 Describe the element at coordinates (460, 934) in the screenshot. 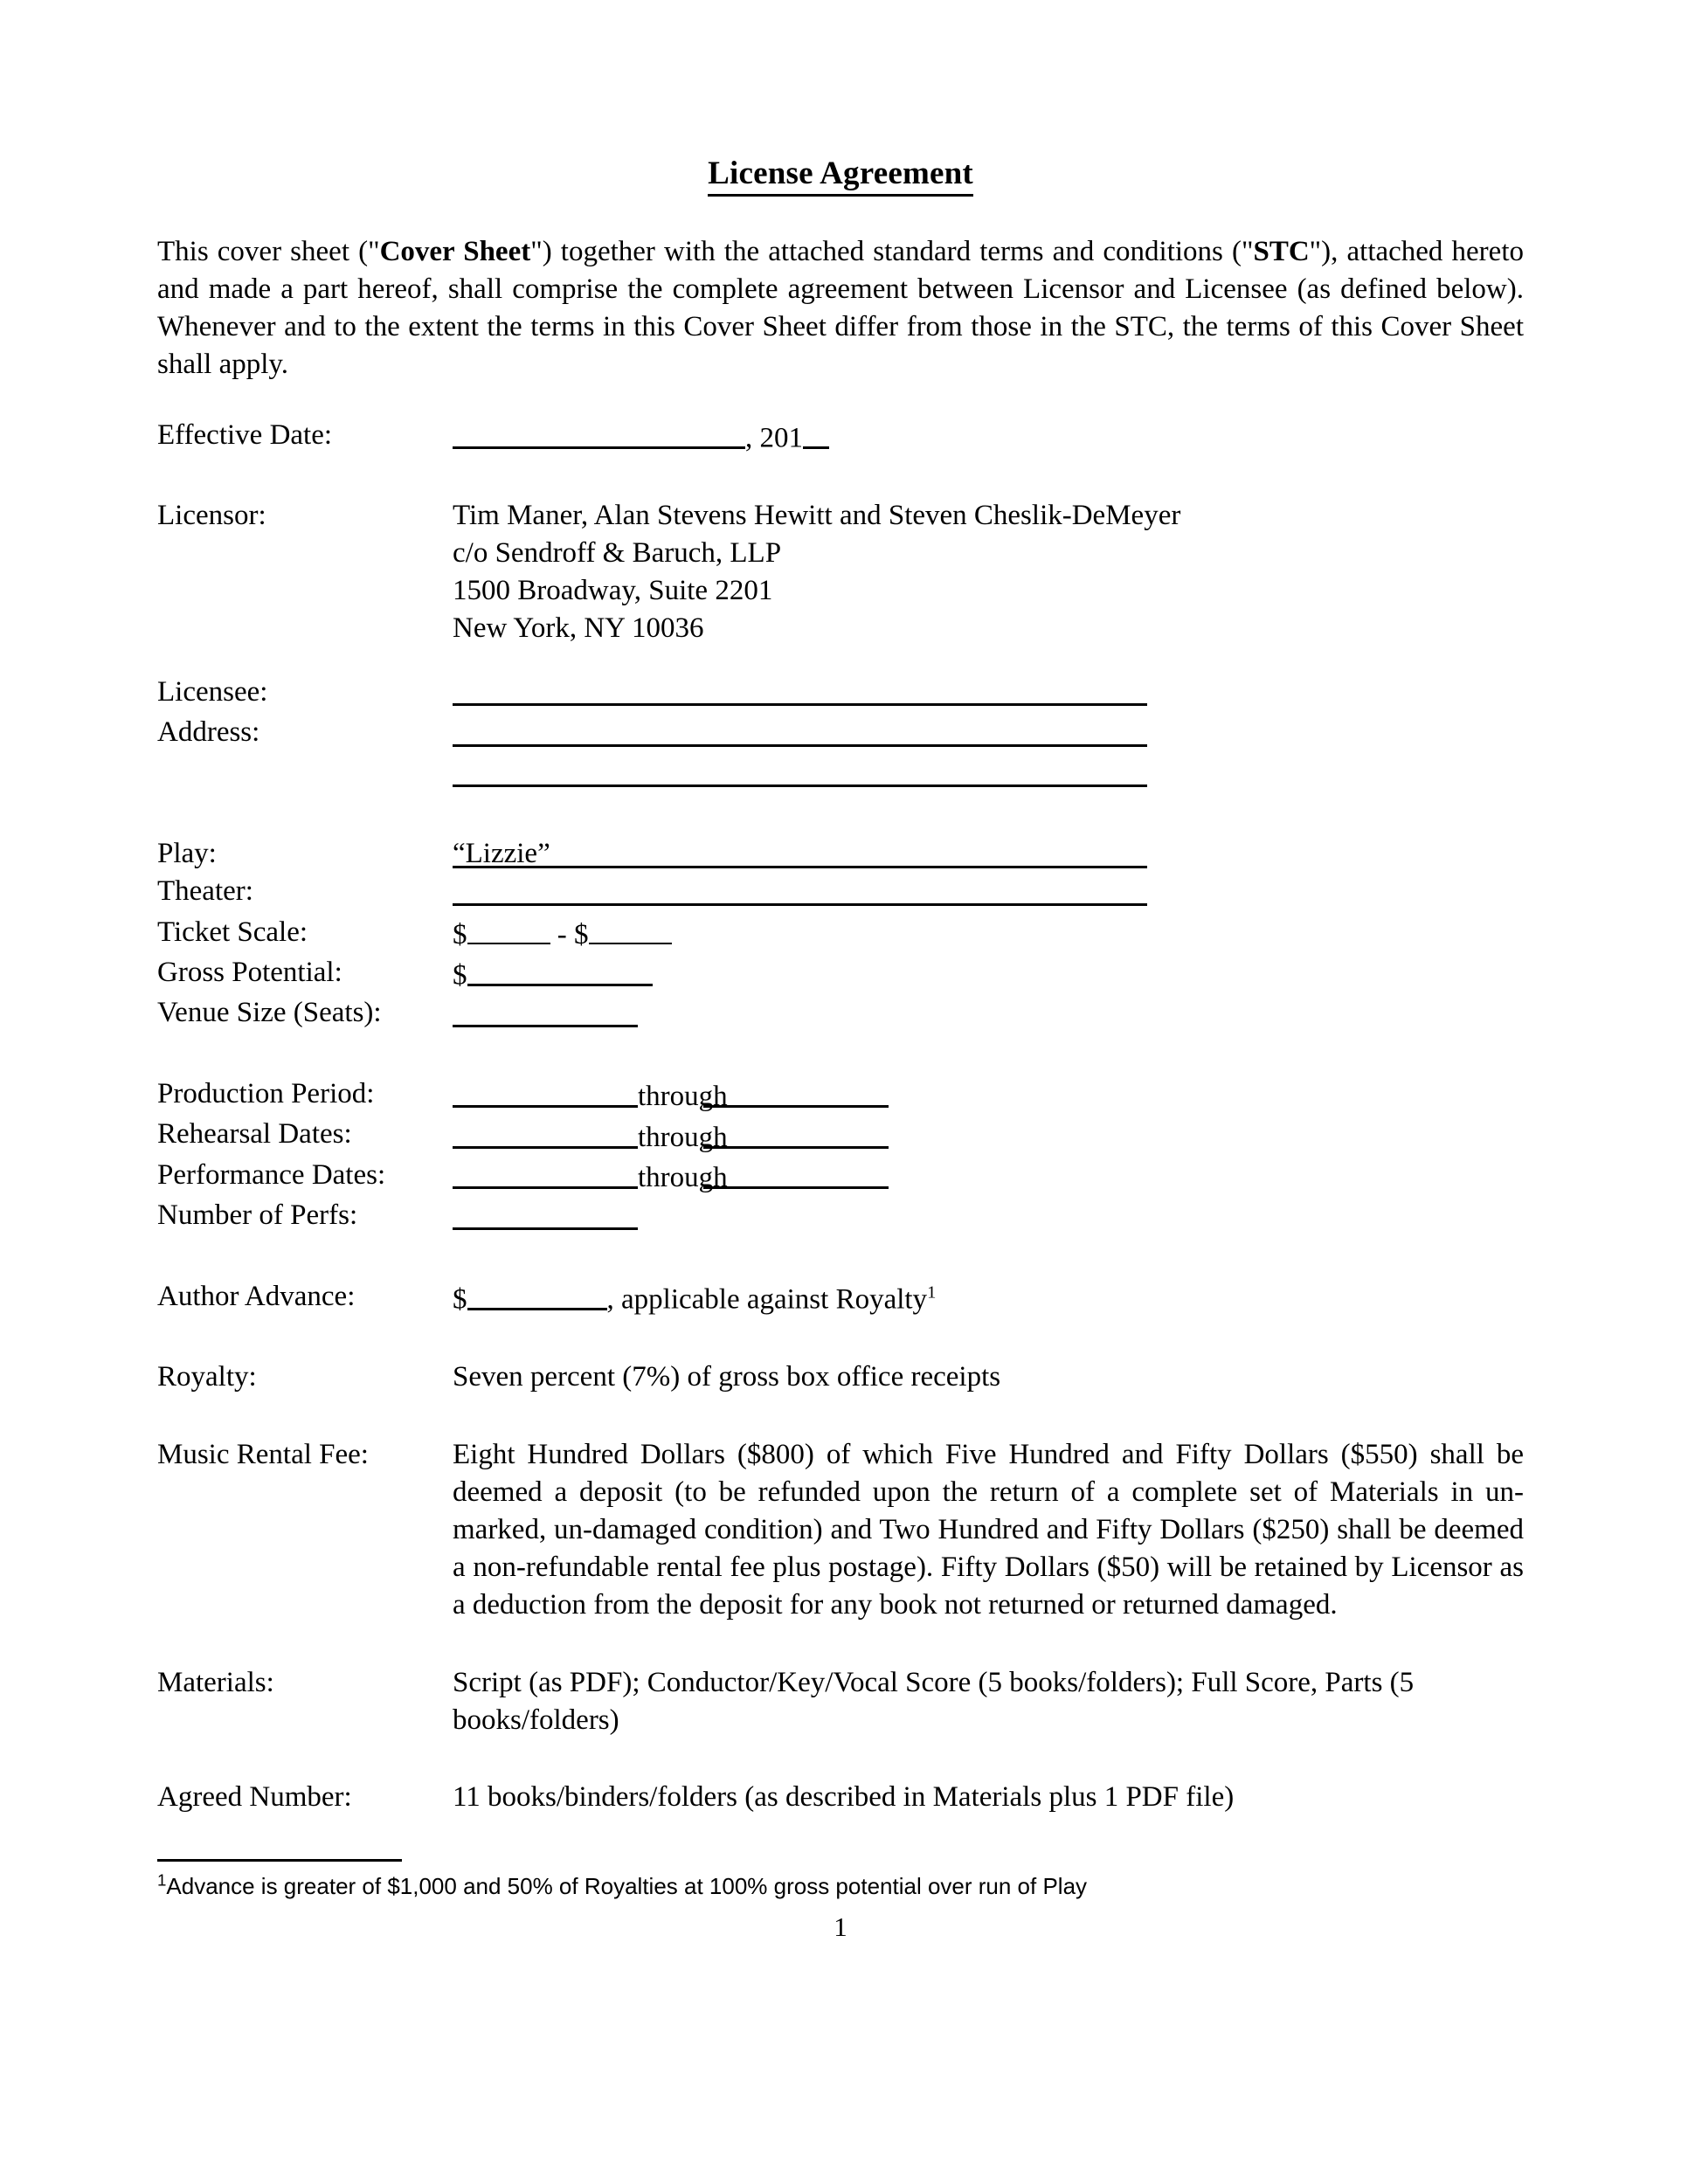

I see `ticket-scale-dollar-low: $` at that location.